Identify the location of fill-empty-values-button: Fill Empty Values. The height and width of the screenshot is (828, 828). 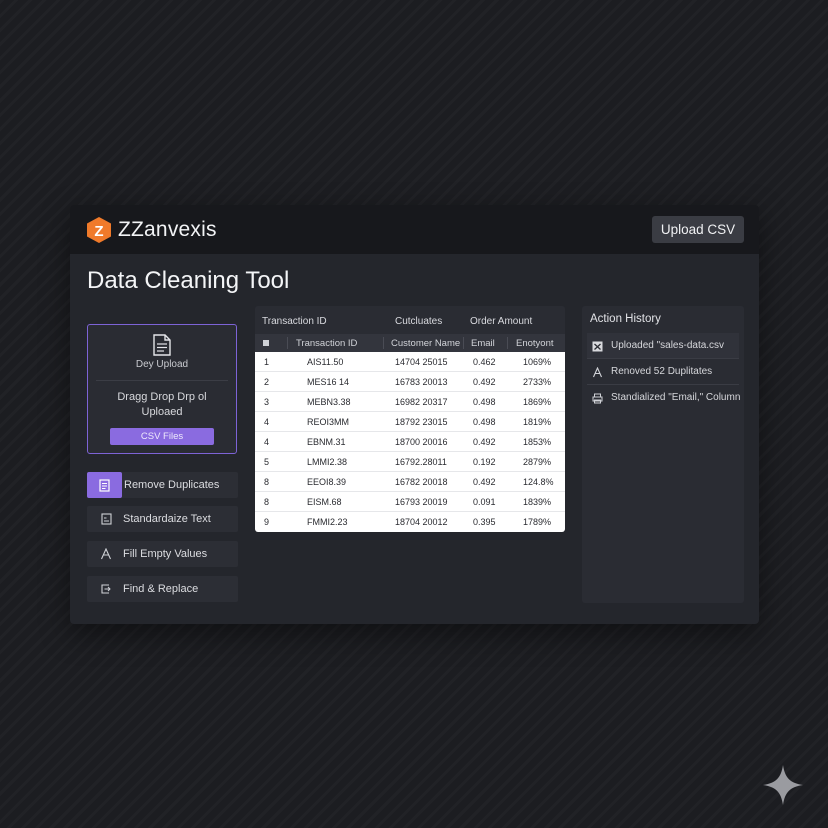
(162, 554).